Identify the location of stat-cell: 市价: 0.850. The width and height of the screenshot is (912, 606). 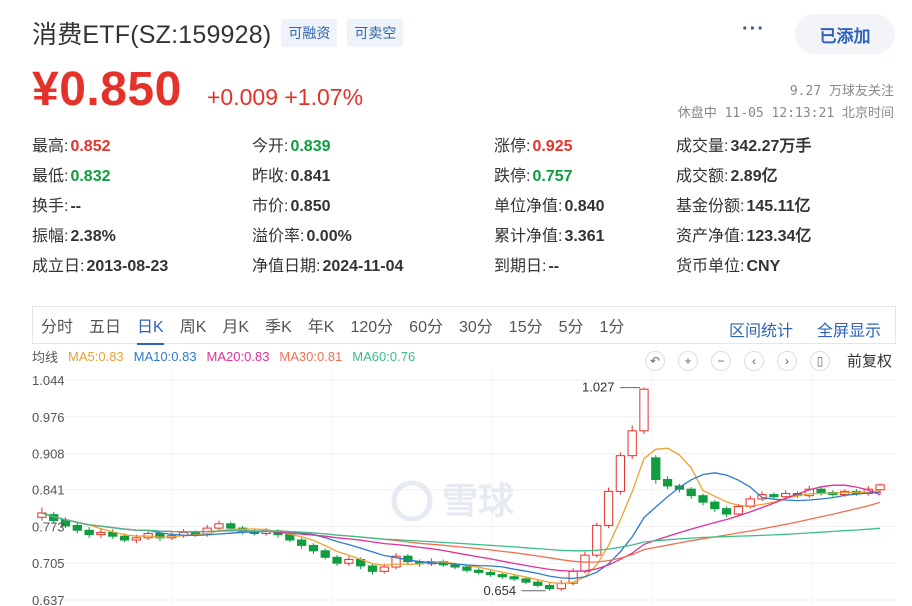
(291, 204).